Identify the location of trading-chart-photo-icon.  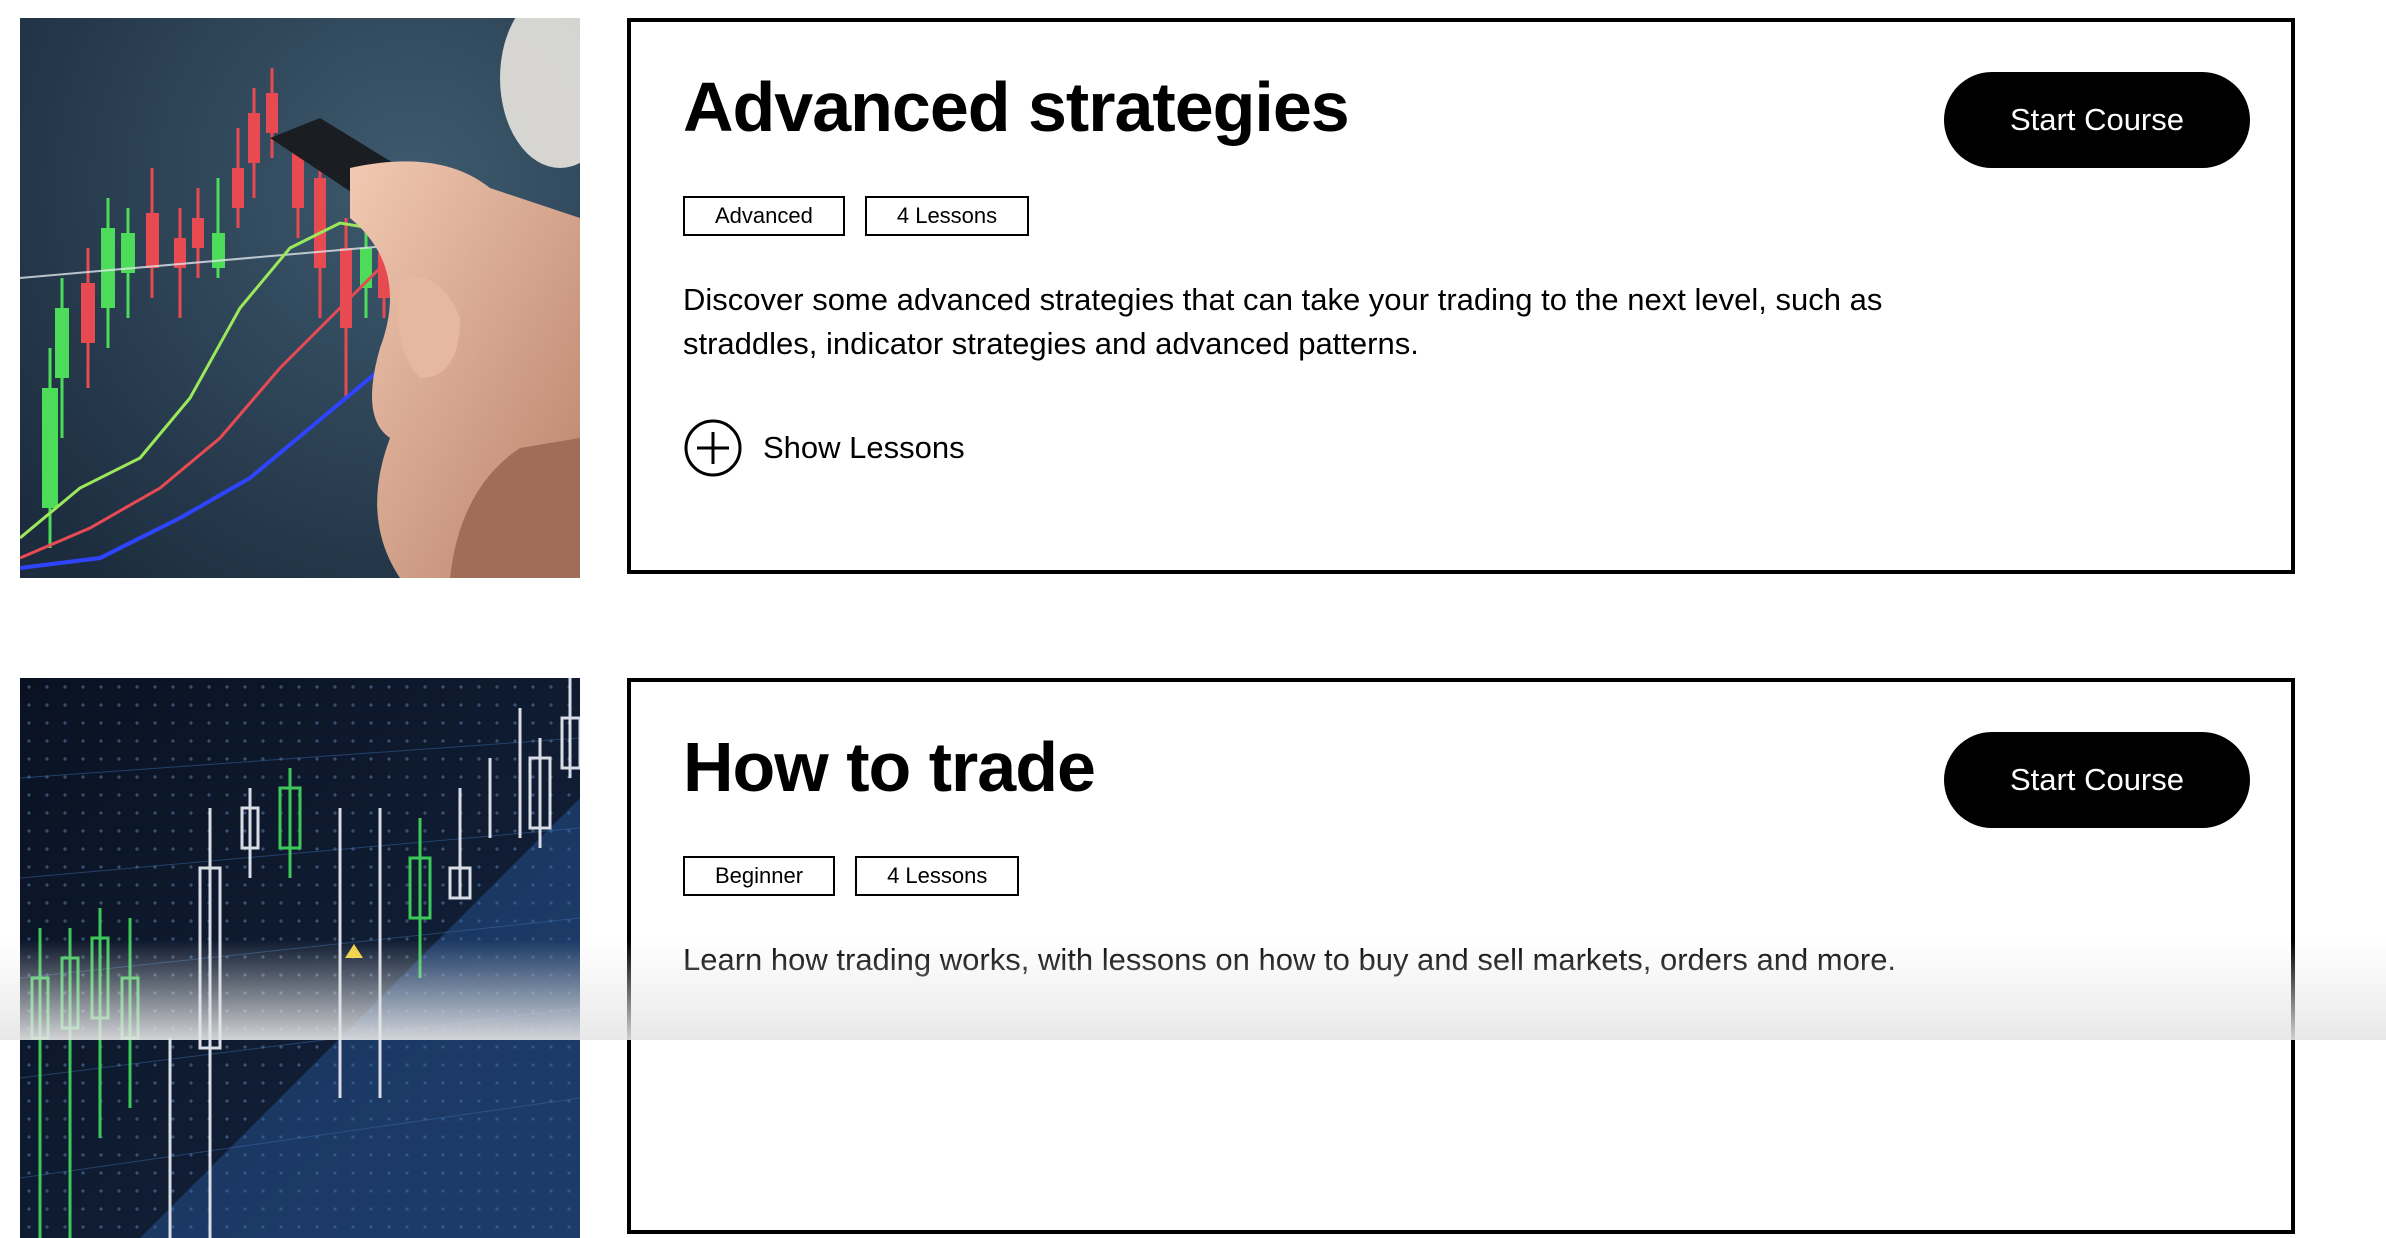
(300, 958).